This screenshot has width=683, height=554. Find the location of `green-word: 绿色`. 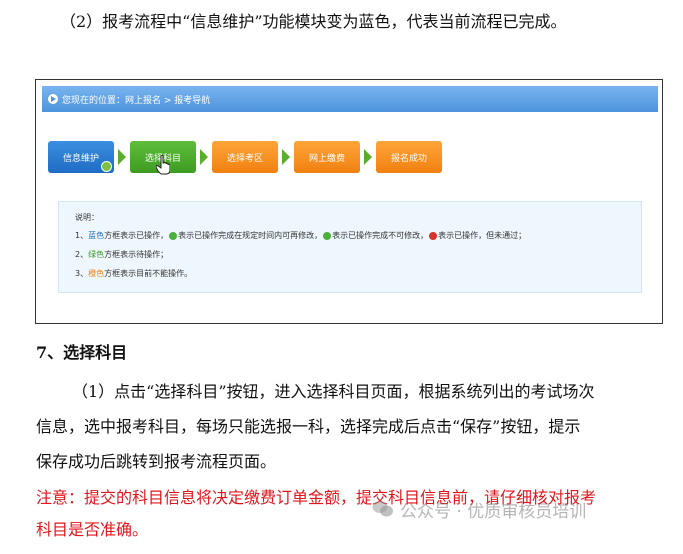

green-word: 绿色 is located at coordinates (96, 254).